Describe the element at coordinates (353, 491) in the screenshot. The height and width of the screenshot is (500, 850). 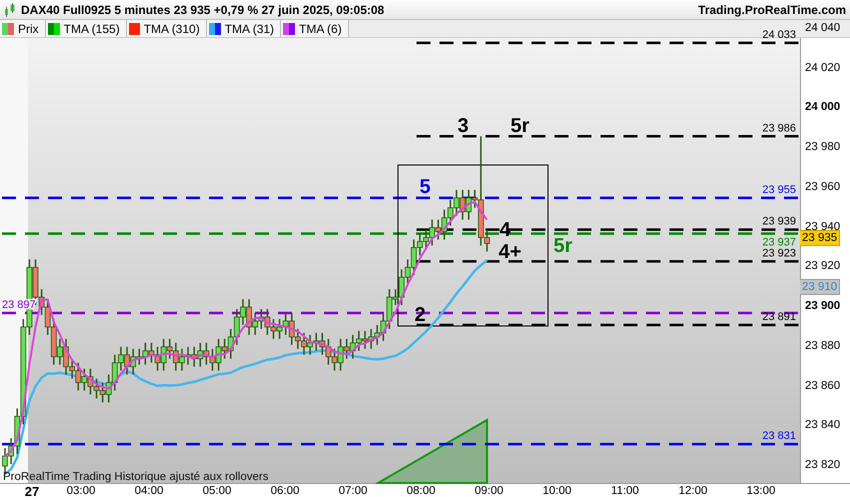
I see `axis-label: 07:00` at that location.